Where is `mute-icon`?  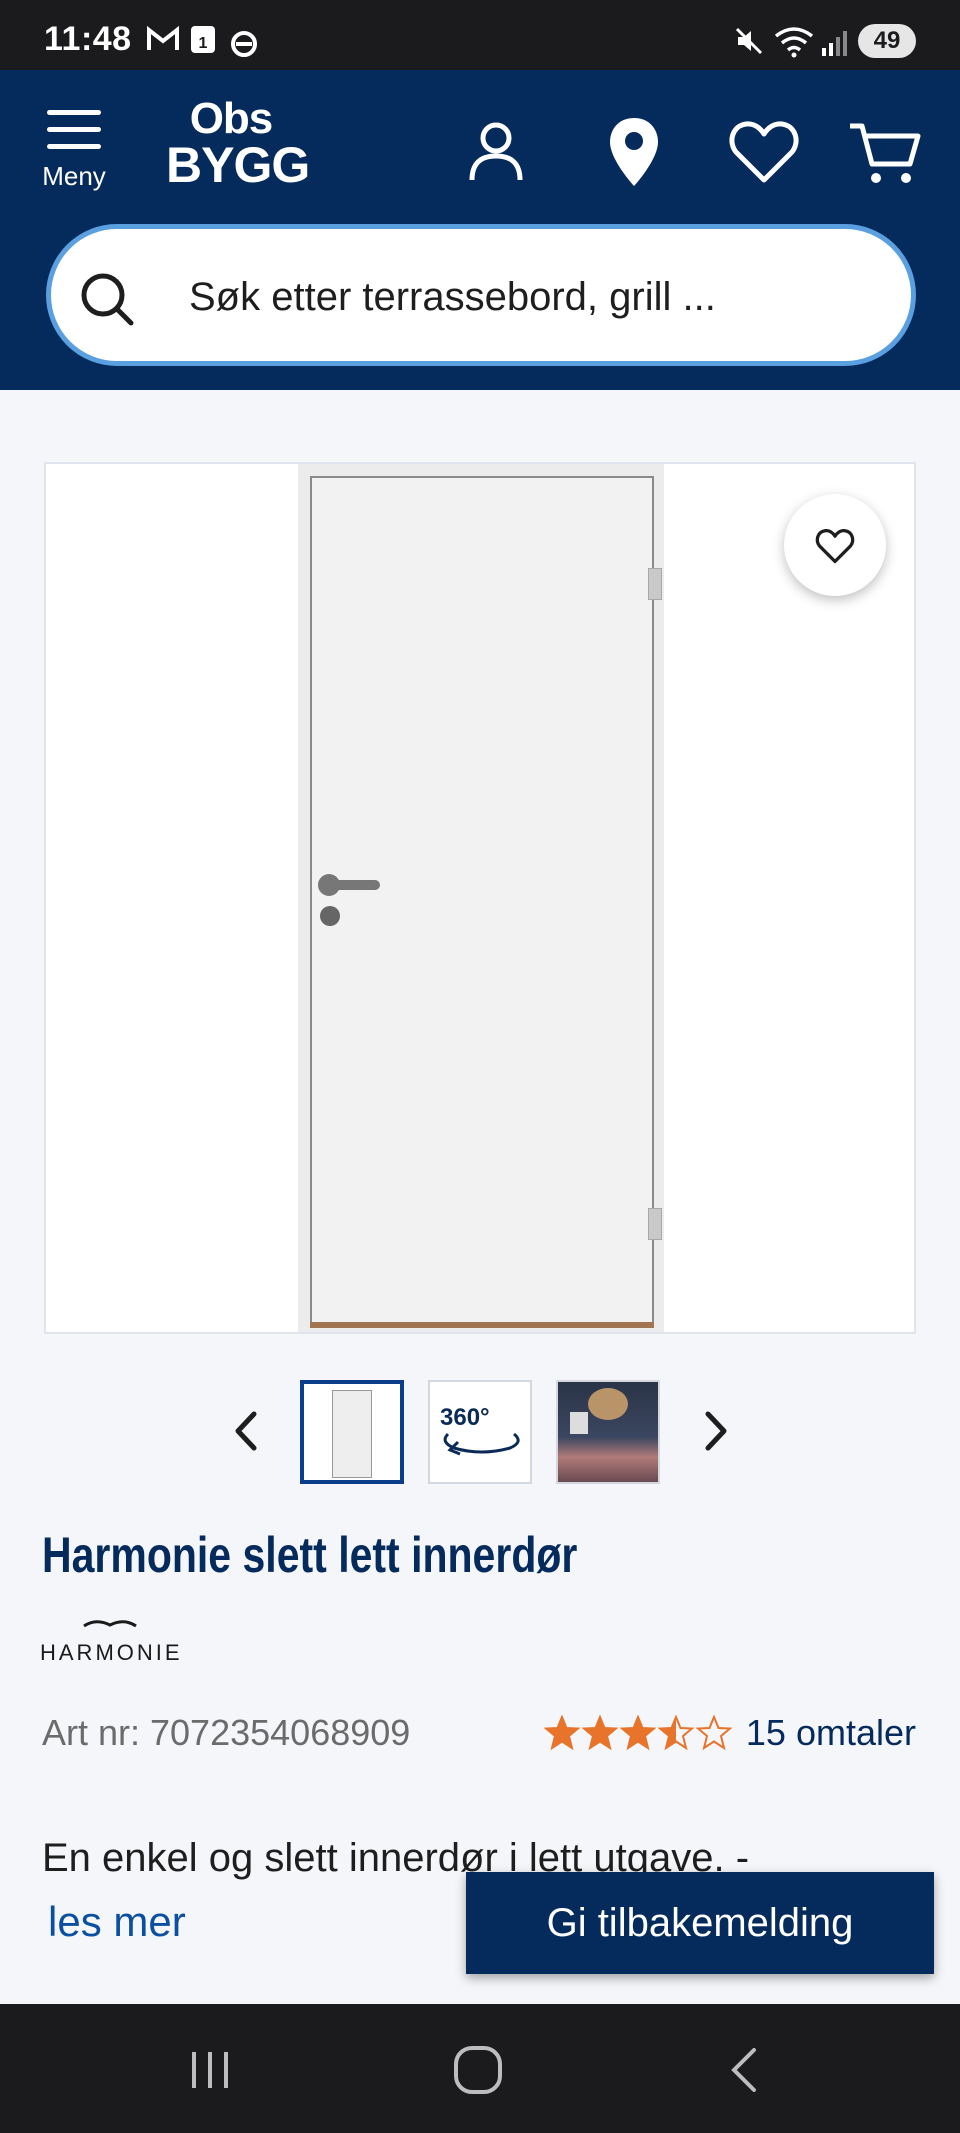 mute-icon is located at coordinates (749, 41).